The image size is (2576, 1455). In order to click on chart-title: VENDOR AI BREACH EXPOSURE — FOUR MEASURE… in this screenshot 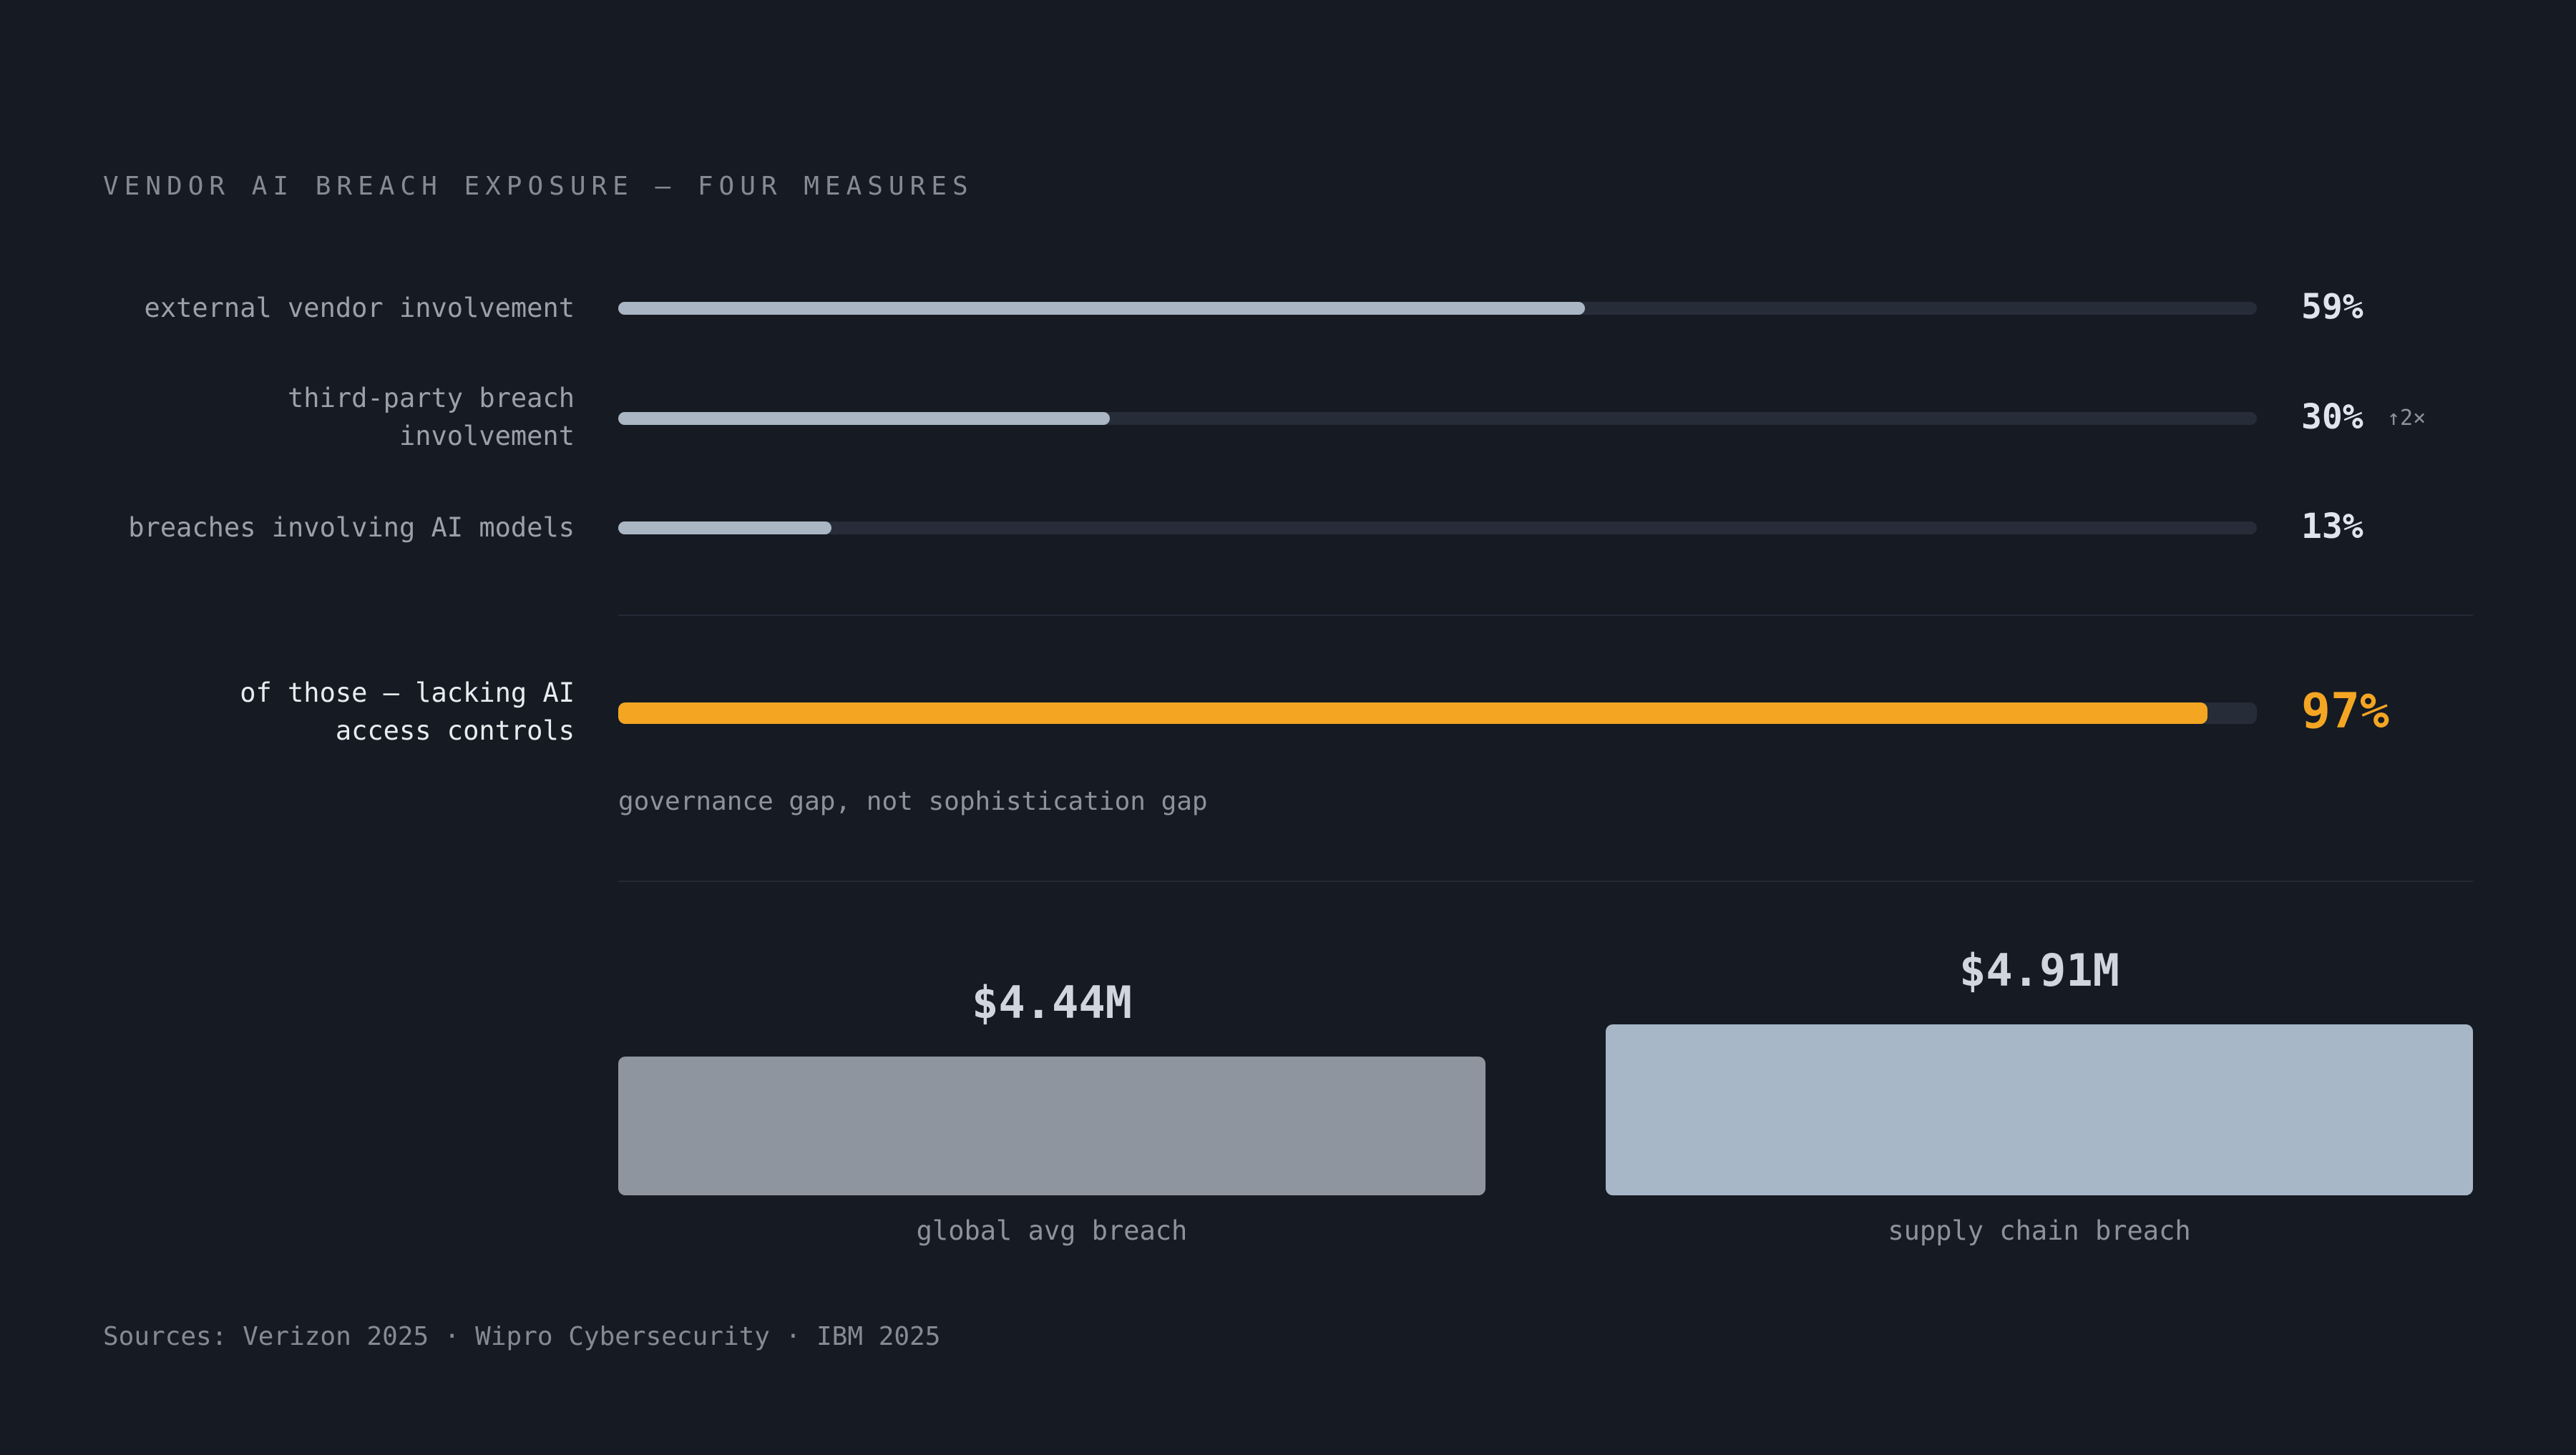, I will do `click(538, 186)`.